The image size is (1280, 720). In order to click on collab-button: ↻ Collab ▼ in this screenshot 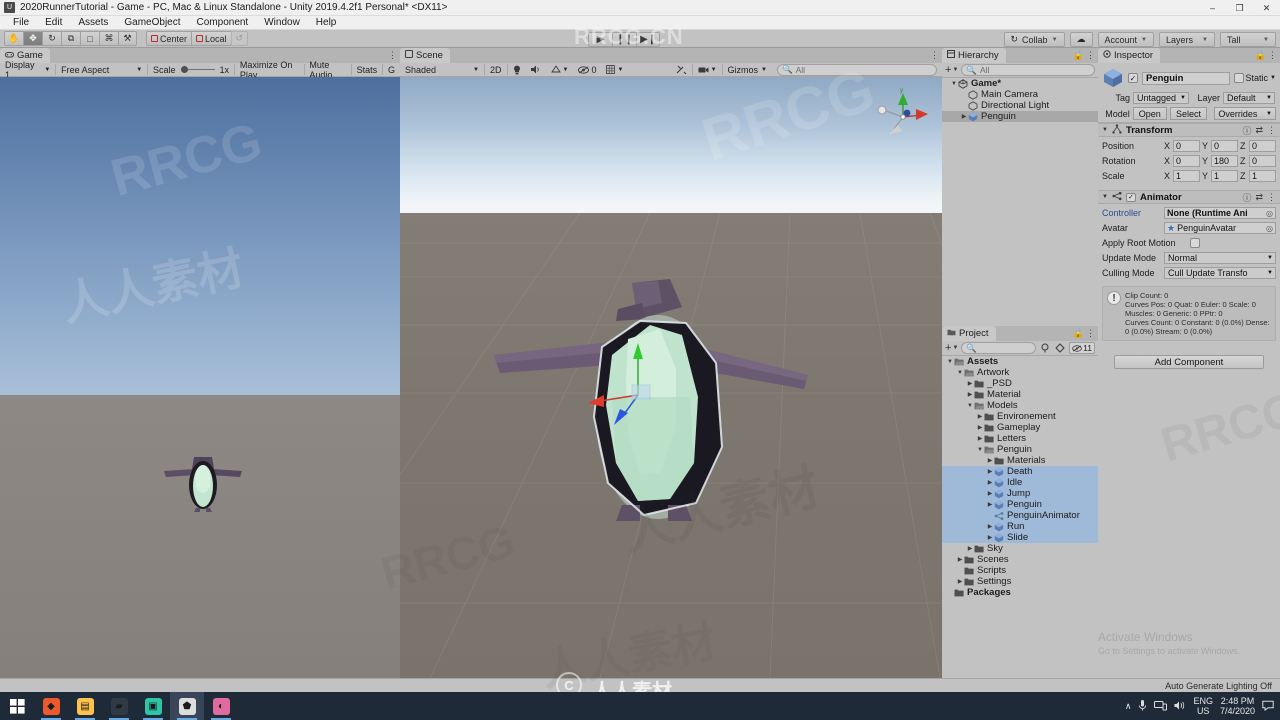, I will do `click(1034, 39)`.